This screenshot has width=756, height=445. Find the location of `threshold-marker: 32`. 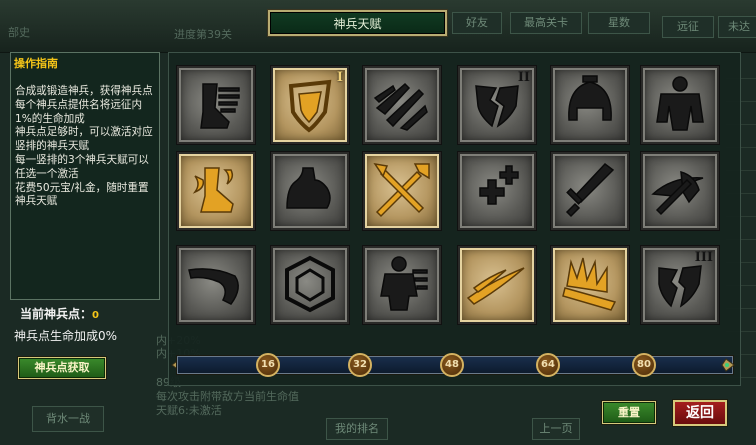

threshold-marker: 32 is located at coordinates (360, 365).